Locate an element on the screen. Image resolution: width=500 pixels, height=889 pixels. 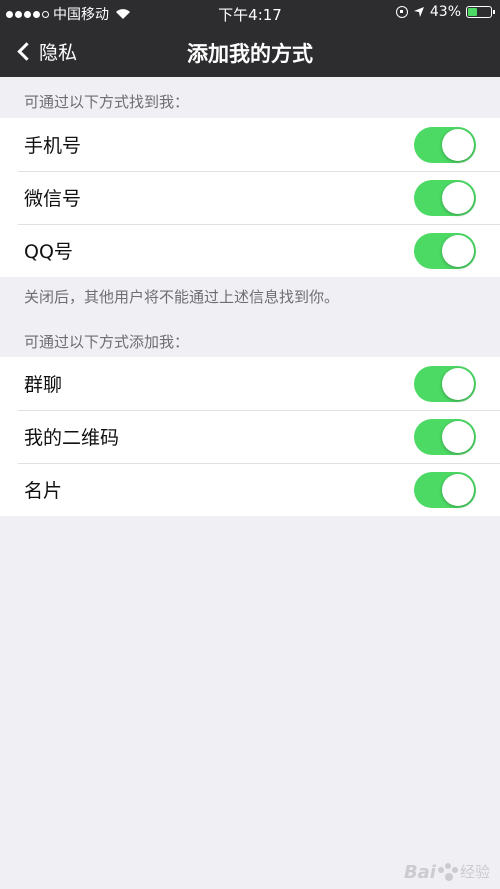
status-right: 43% is located at coordinates (445, 12).